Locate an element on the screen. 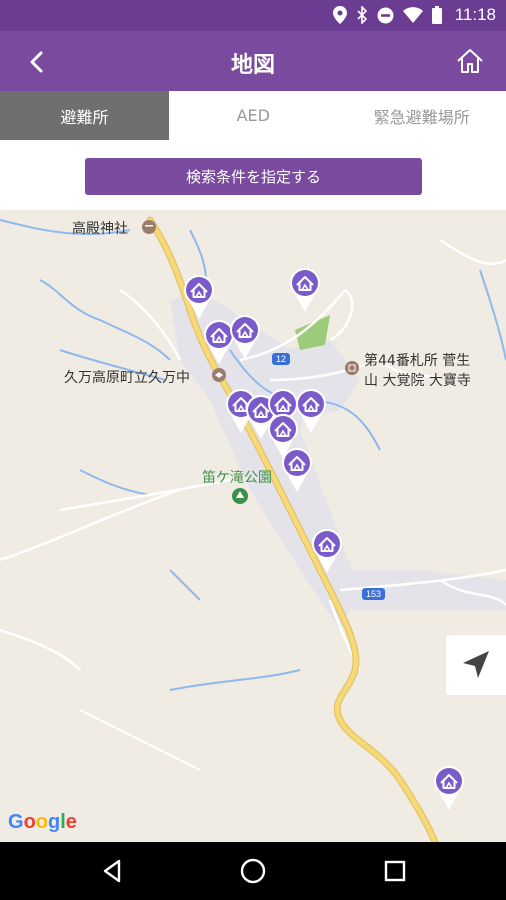 This screenshot has width=506, height=900. park-marker-icon is located at coordinates (240, 496).